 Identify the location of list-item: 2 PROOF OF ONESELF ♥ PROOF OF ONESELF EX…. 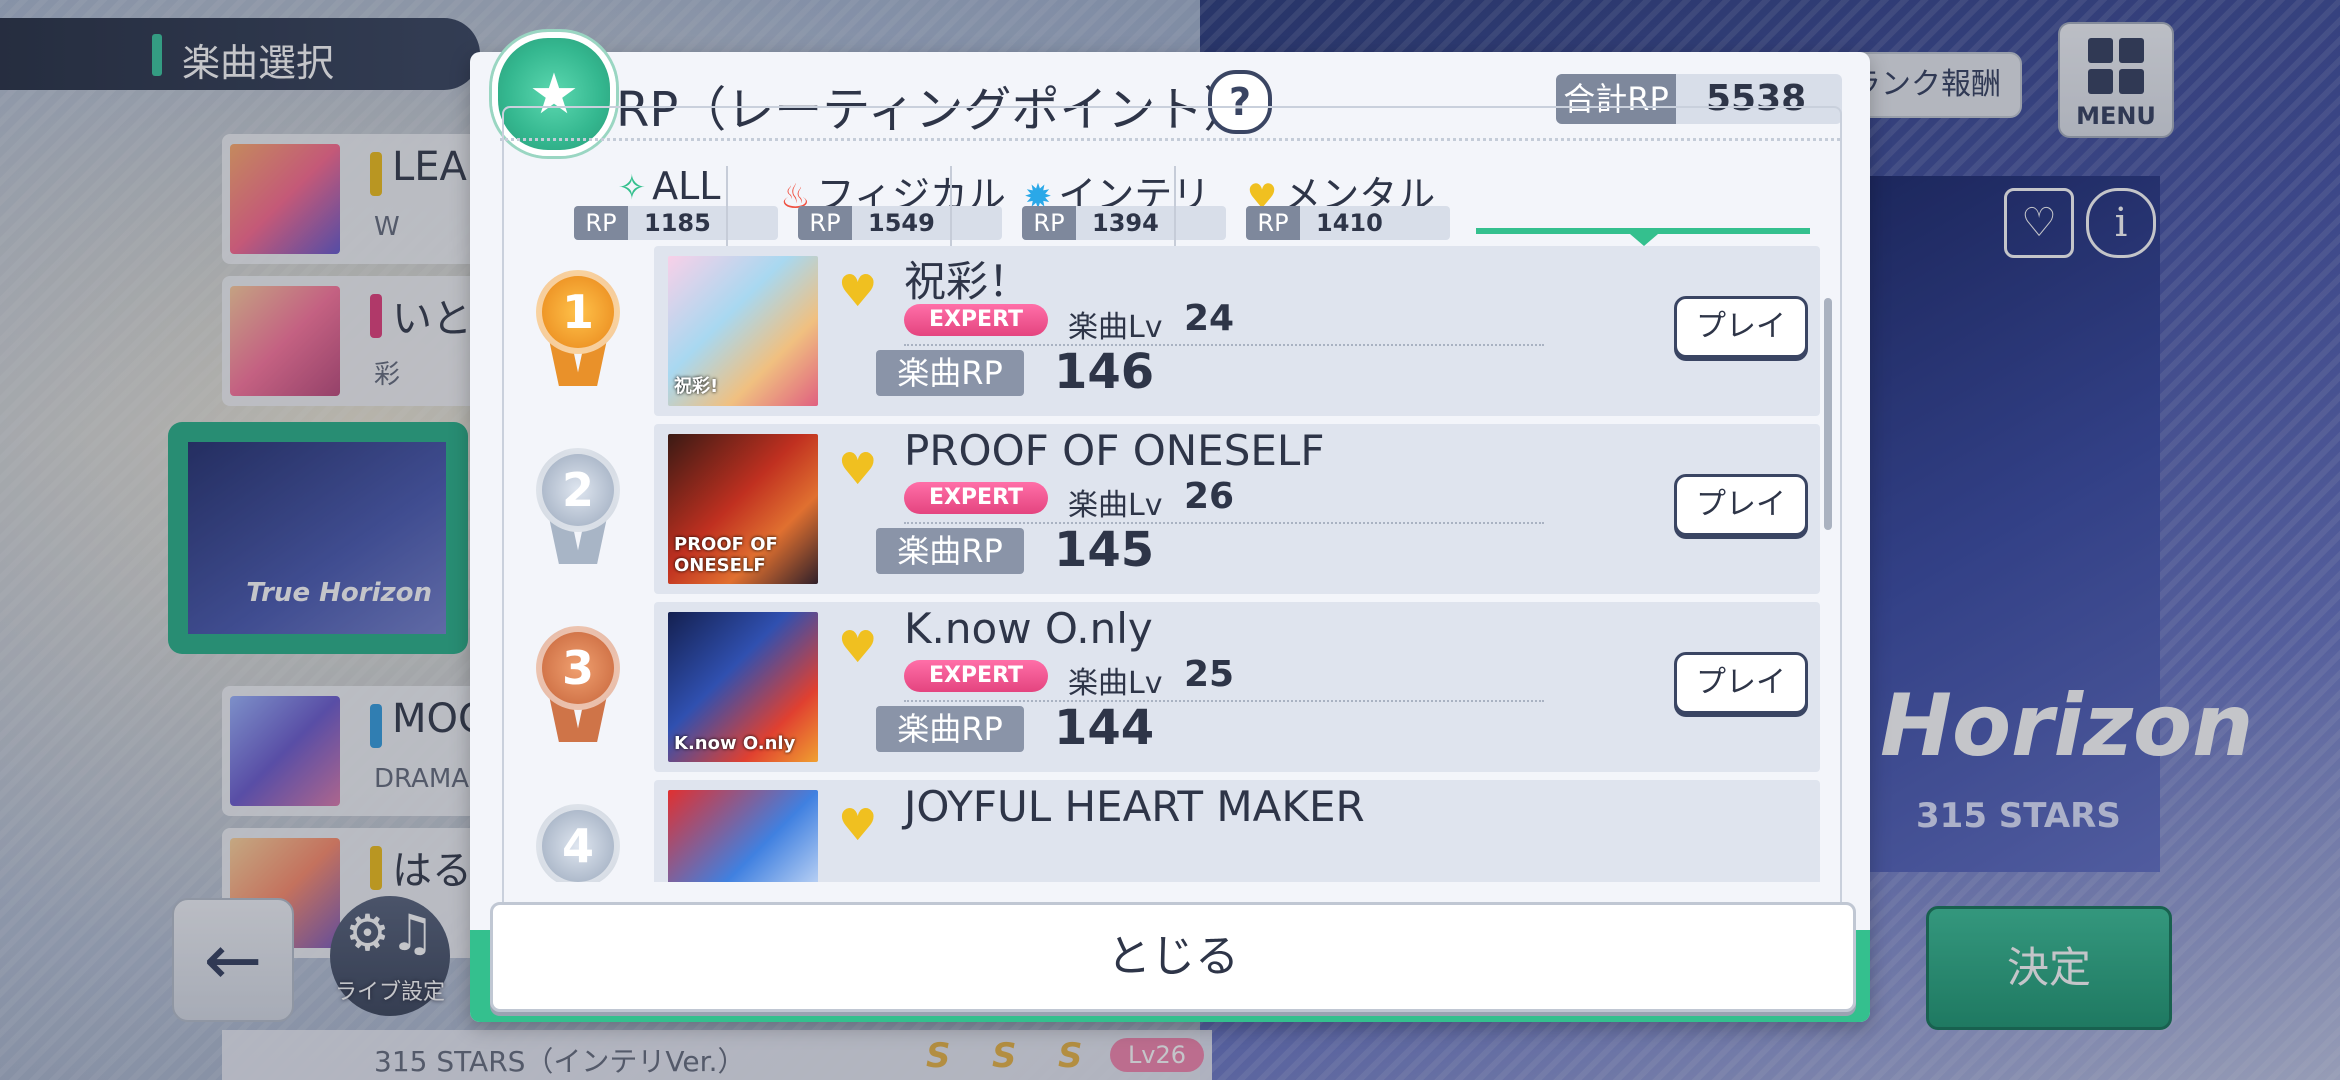
(1170, 506).